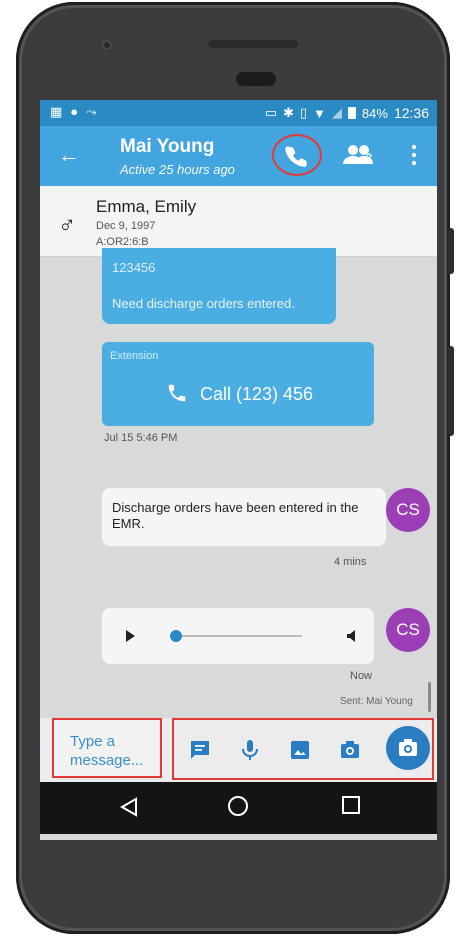  I want to click on message-text: 123456, so click(134, 267).